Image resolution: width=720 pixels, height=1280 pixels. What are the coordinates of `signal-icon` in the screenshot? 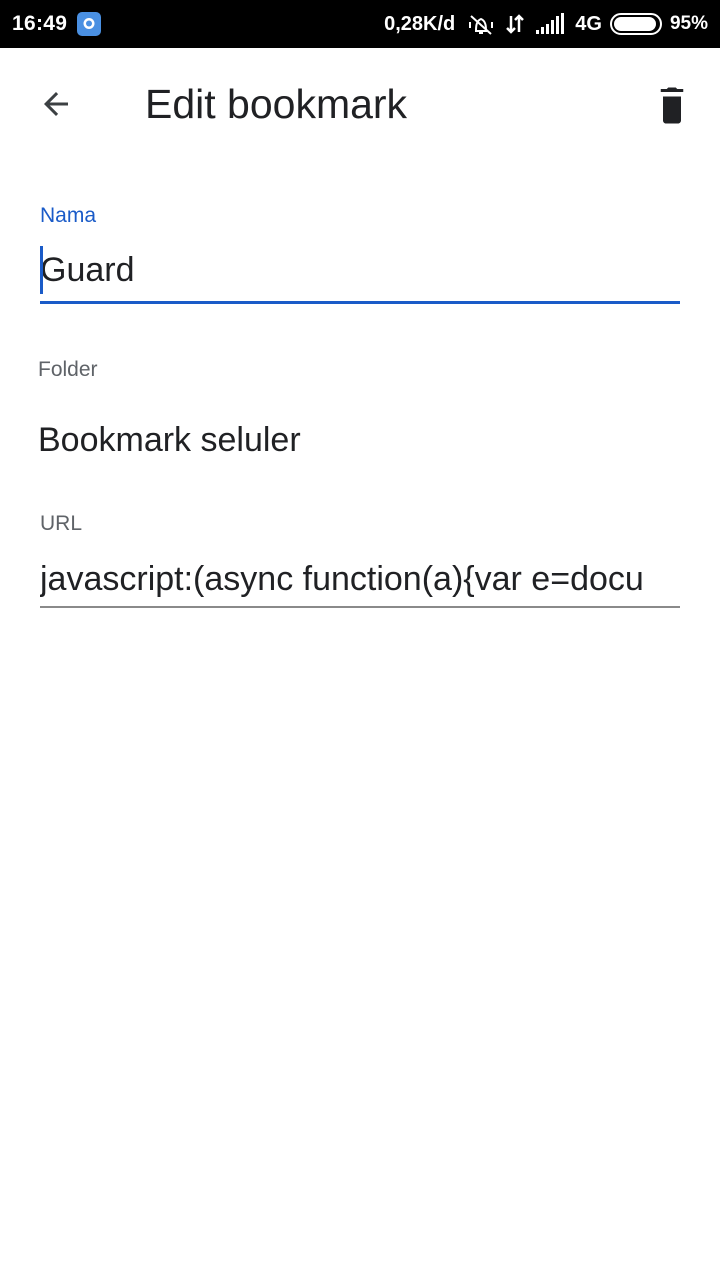 It's located at (550, 24).